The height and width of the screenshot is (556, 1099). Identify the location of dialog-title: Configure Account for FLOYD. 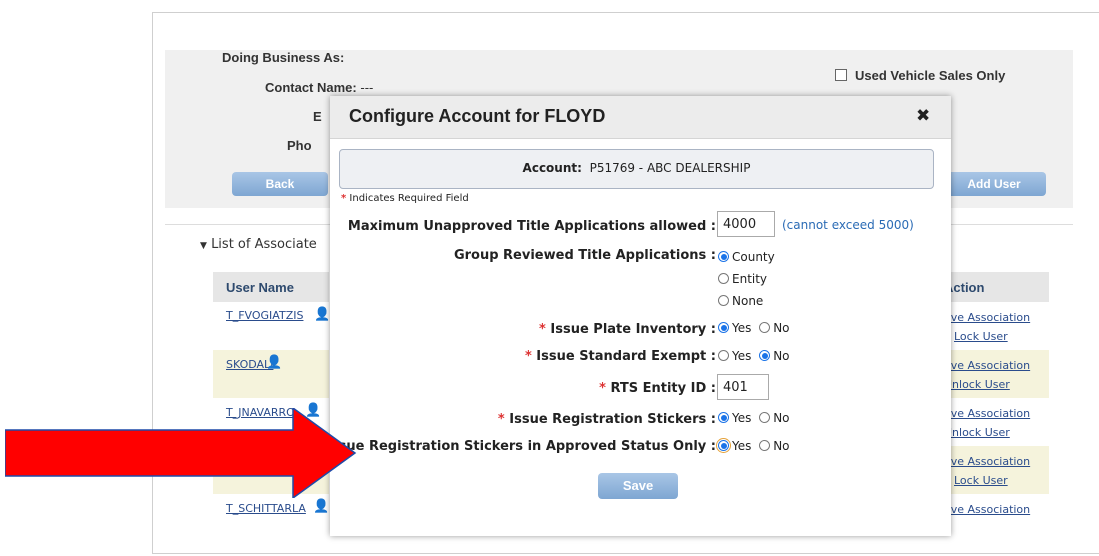
(477, 116).